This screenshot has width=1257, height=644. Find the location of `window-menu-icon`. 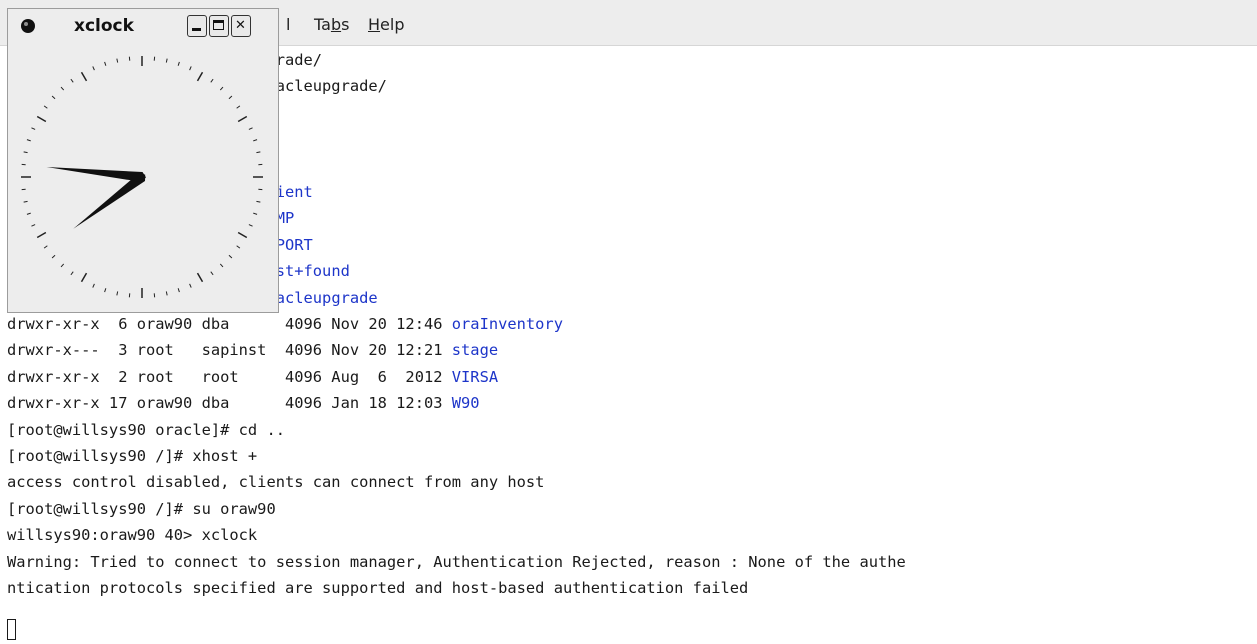

window-menu-icon is located at coordinates (28, 26).